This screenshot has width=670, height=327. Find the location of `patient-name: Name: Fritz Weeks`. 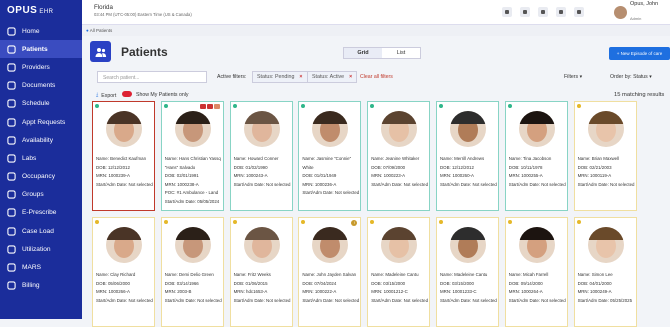

patient-name: Name: Fritz Weeks is located at coordinates (252, 274).